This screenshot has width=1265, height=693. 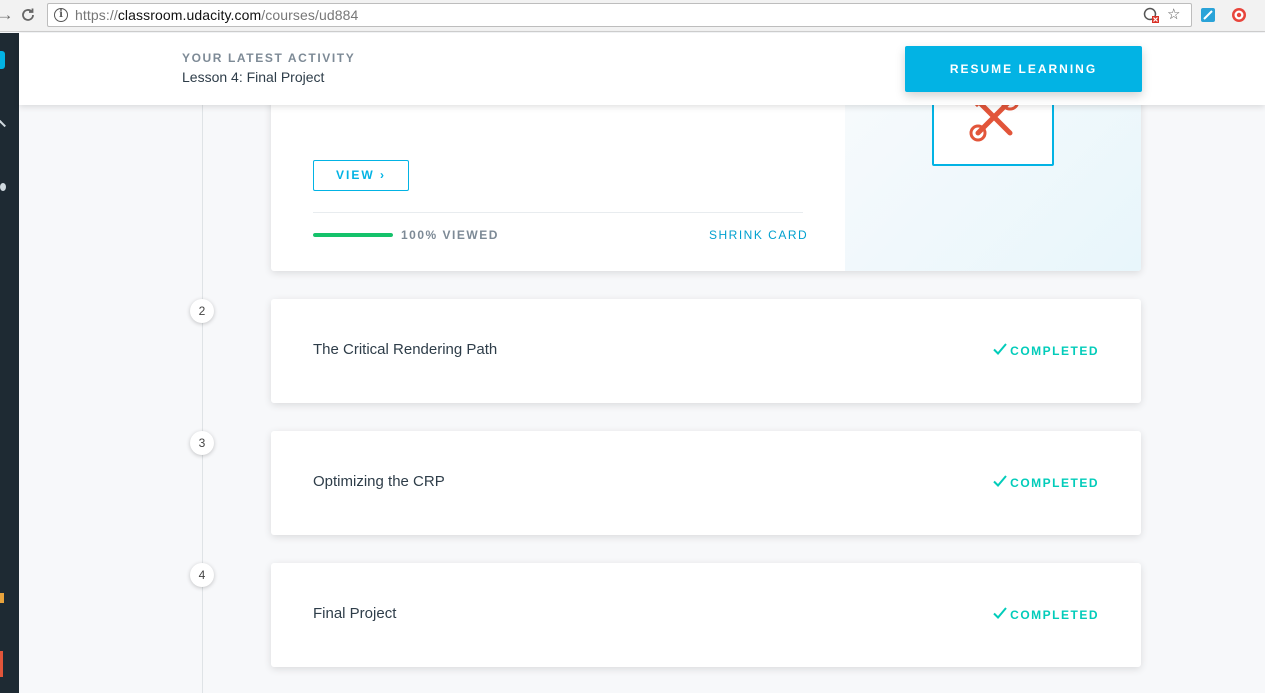 I want to click on progress-fill, so click(x=353, y=235).